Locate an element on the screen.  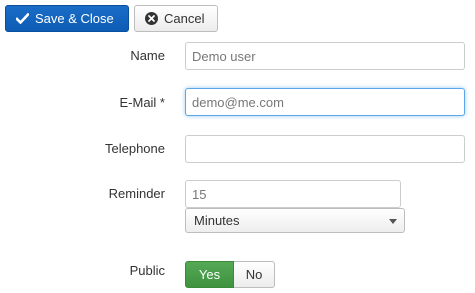
telephone-field is located at coordinates (325, 149).